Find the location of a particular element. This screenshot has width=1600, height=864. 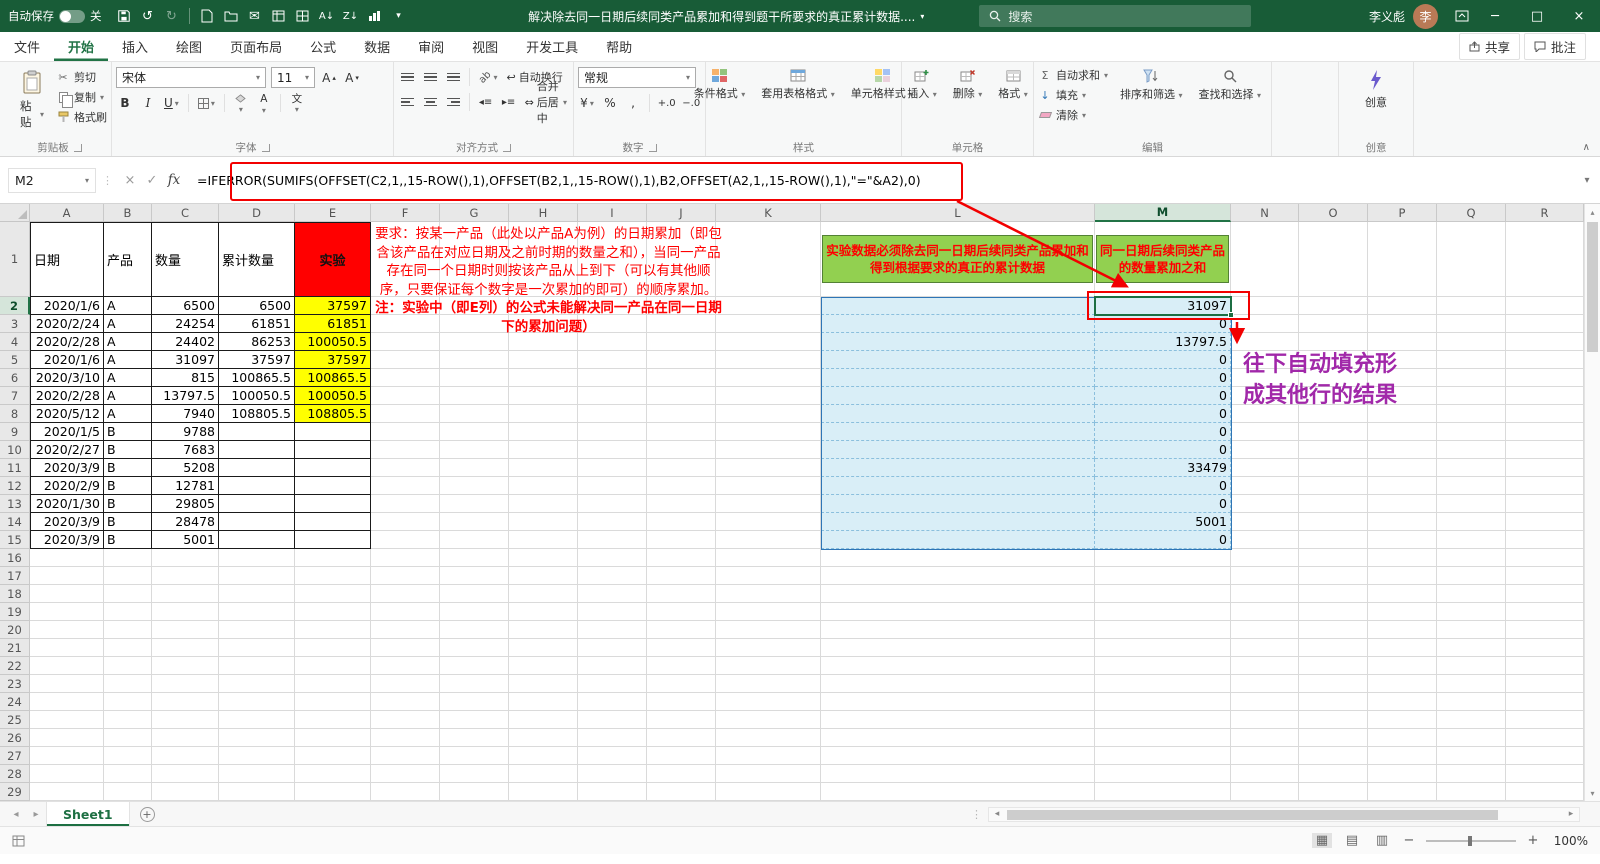

cell-R15 is located at coordinates (1545, 540).